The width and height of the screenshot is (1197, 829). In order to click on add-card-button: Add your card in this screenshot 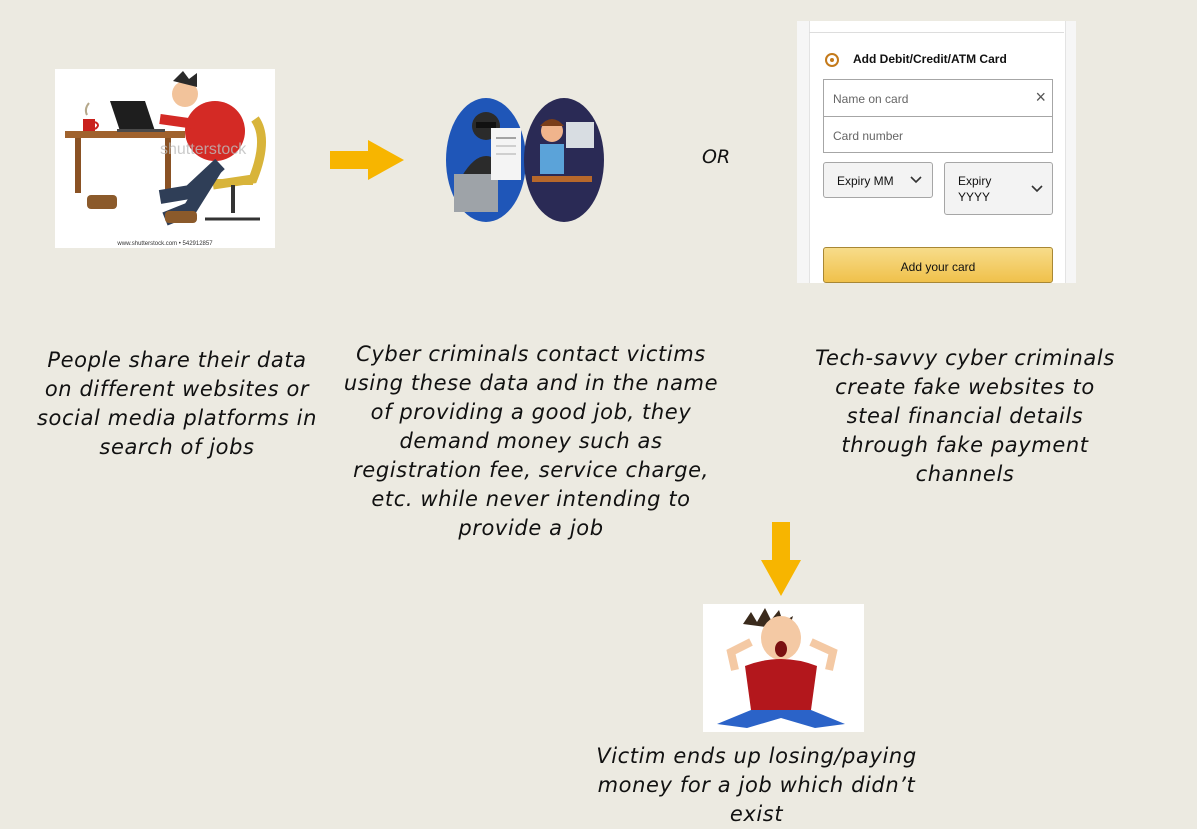, I will do `click(938, 265)`.